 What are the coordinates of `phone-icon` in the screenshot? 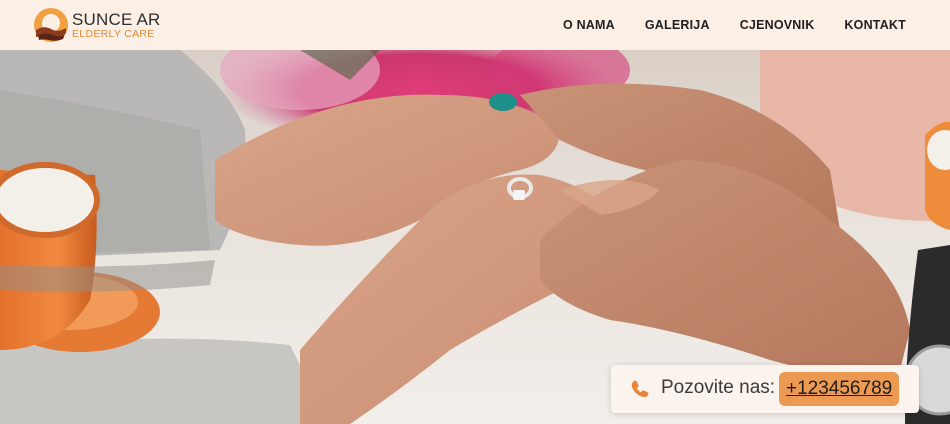 It's located at (640, 389).